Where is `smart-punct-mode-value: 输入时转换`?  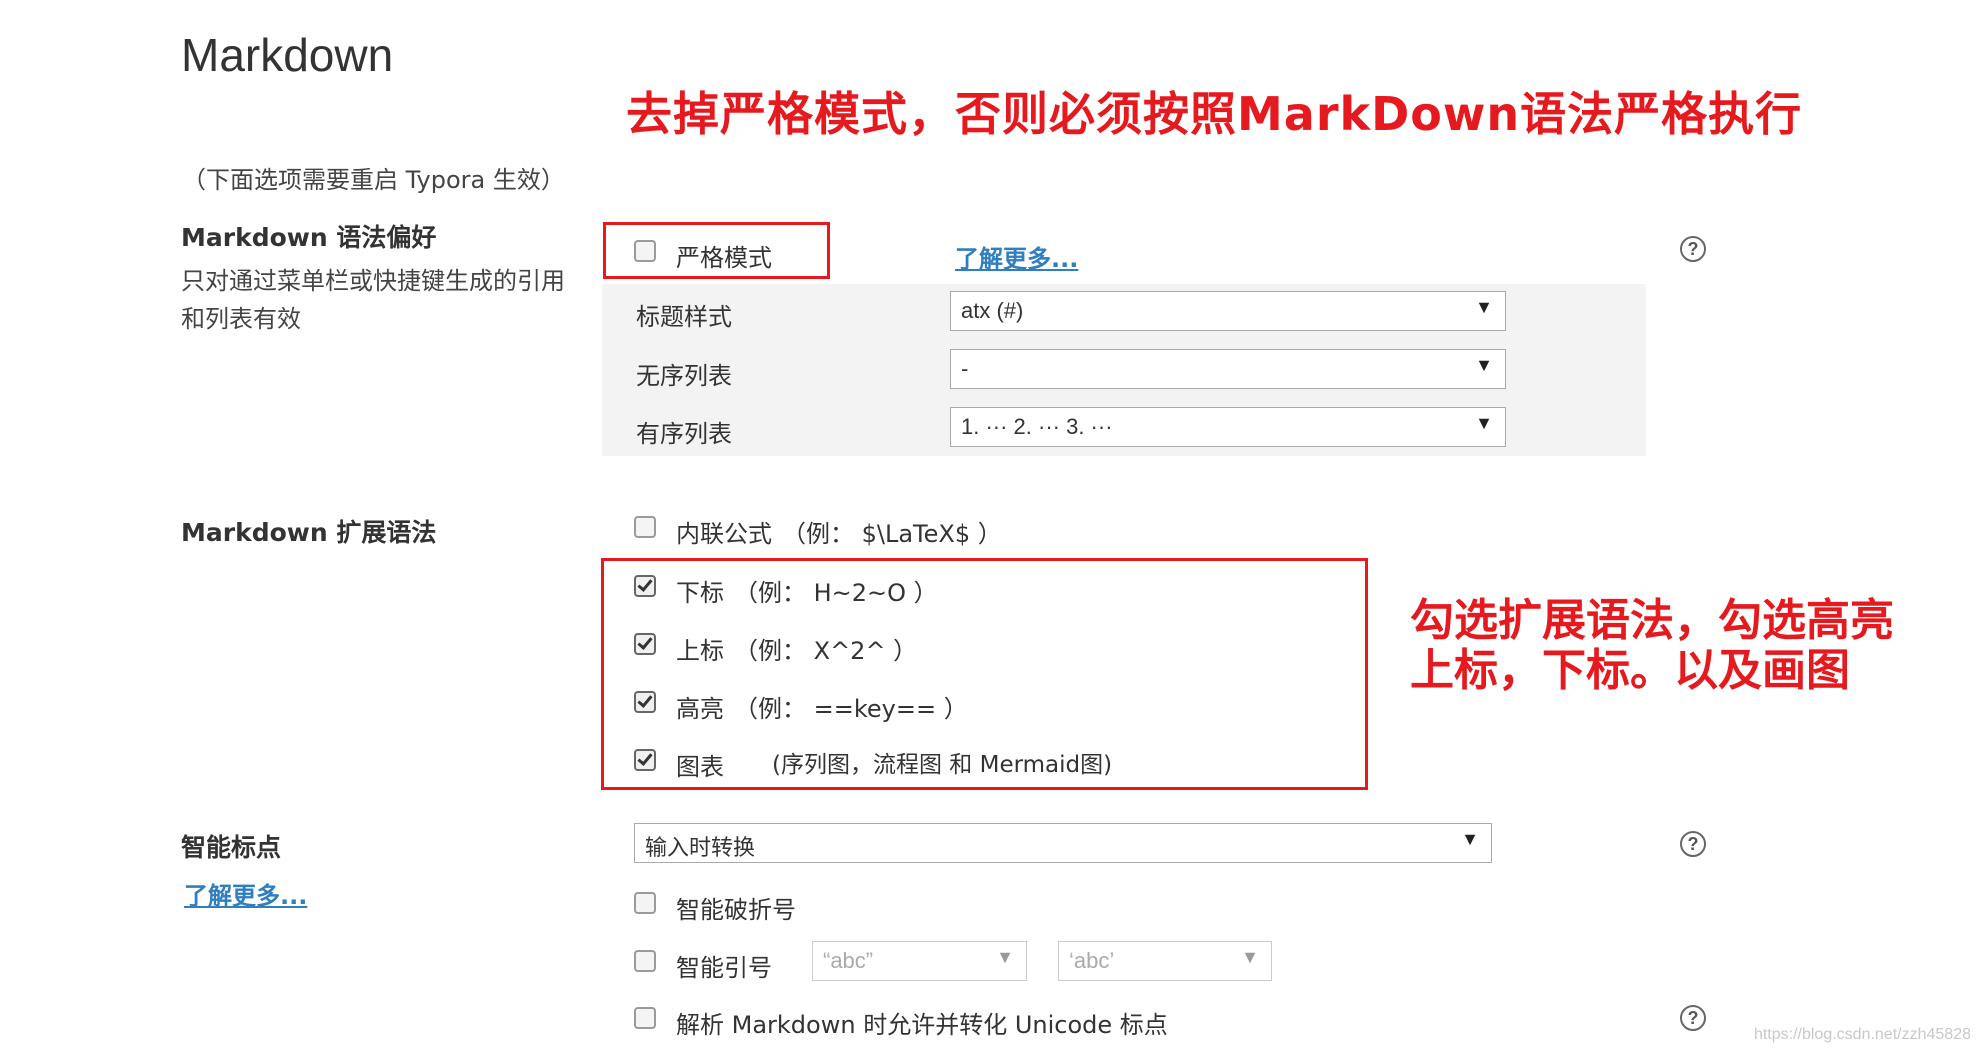
smart-punct-mode-value: 输入时转换 is located at coordinates (700, 847).